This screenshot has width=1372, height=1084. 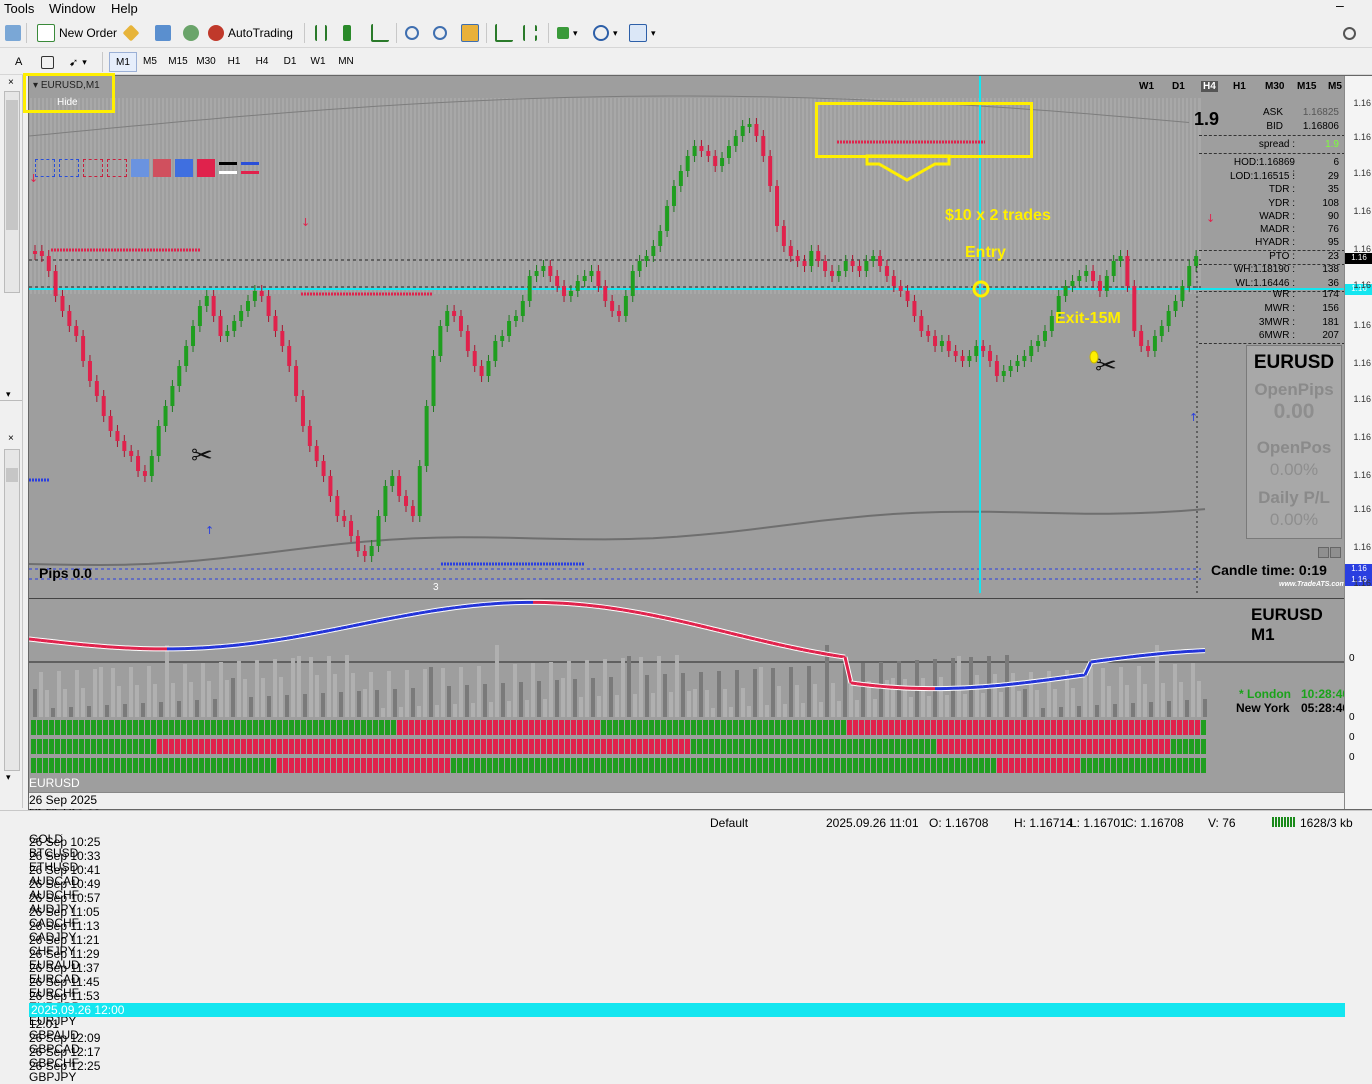 What do you see at coordinates (346, 61) in the screenshot?
I see `timeframe-mn: MN` at bounding box center [346, 61].